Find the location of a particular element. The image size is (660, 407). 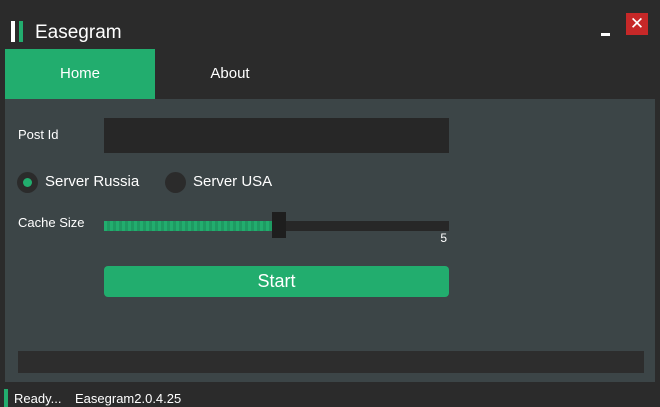

slider-fill is located at coordinates (188, 226).